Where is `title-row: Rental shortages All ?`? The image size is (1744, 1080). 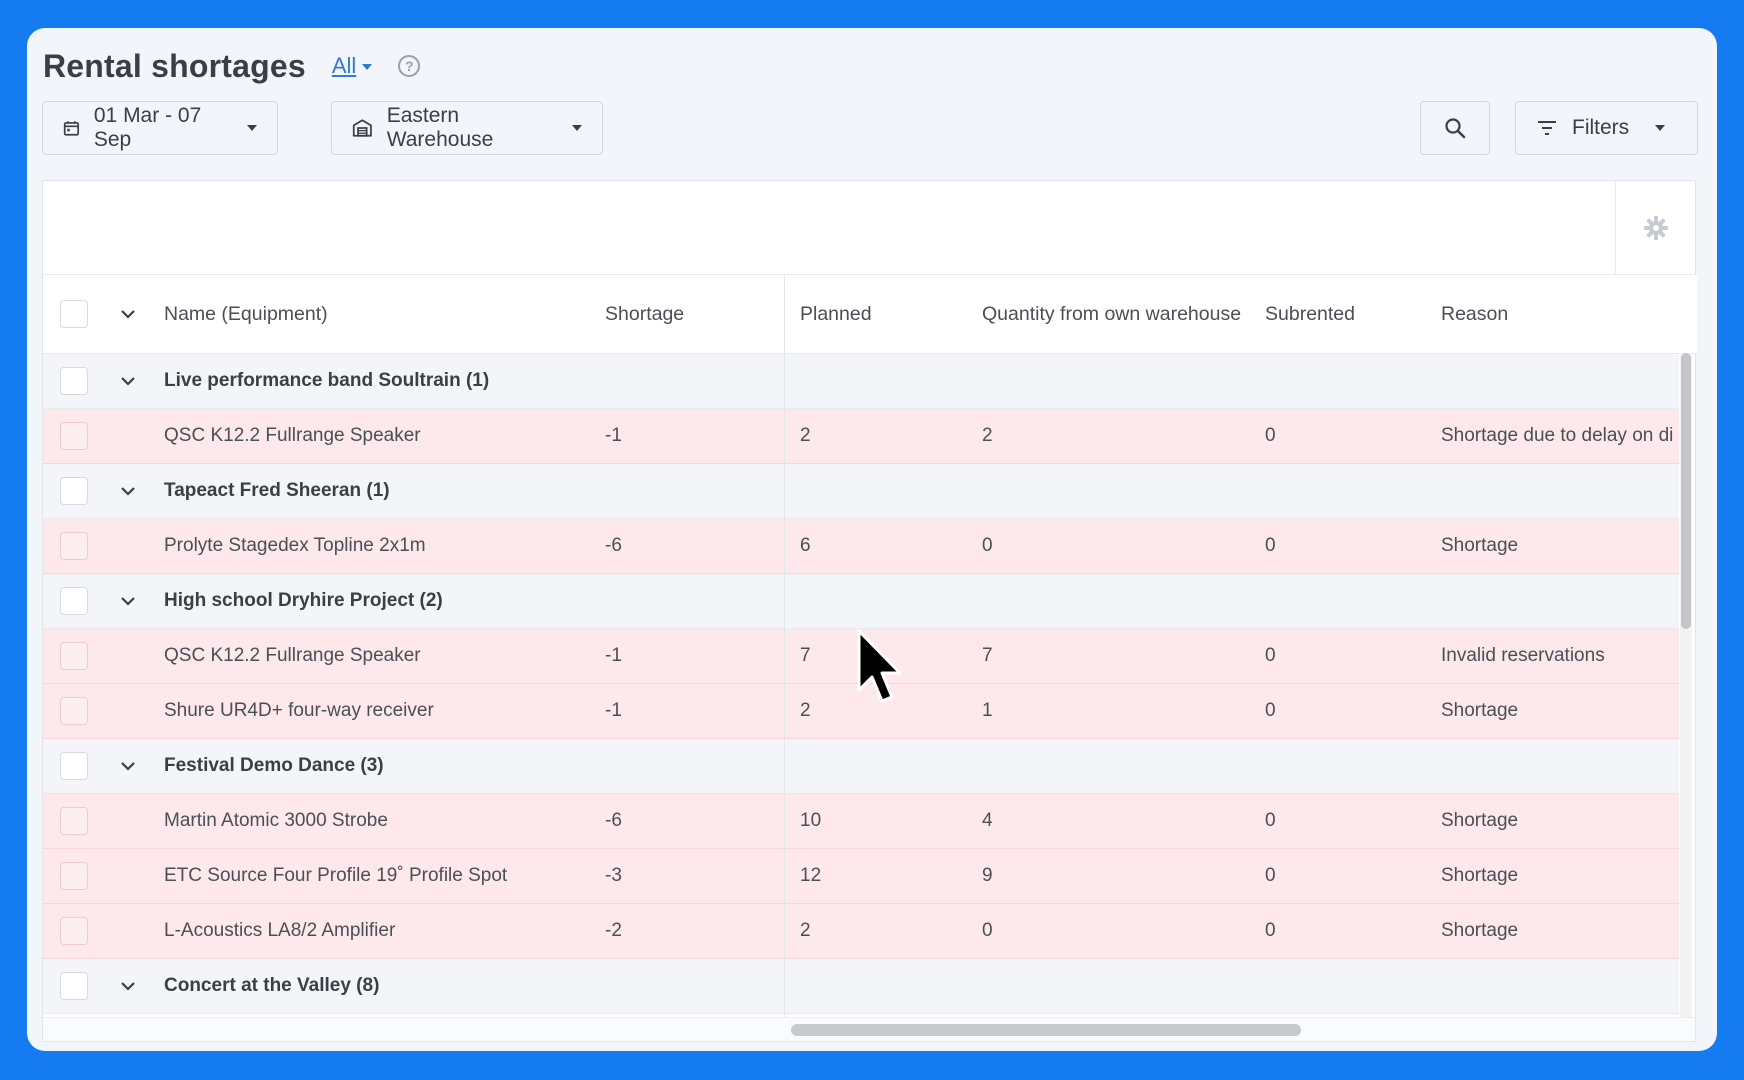
title-row: Rental shortages All ? is located at coordinates (232, 66).